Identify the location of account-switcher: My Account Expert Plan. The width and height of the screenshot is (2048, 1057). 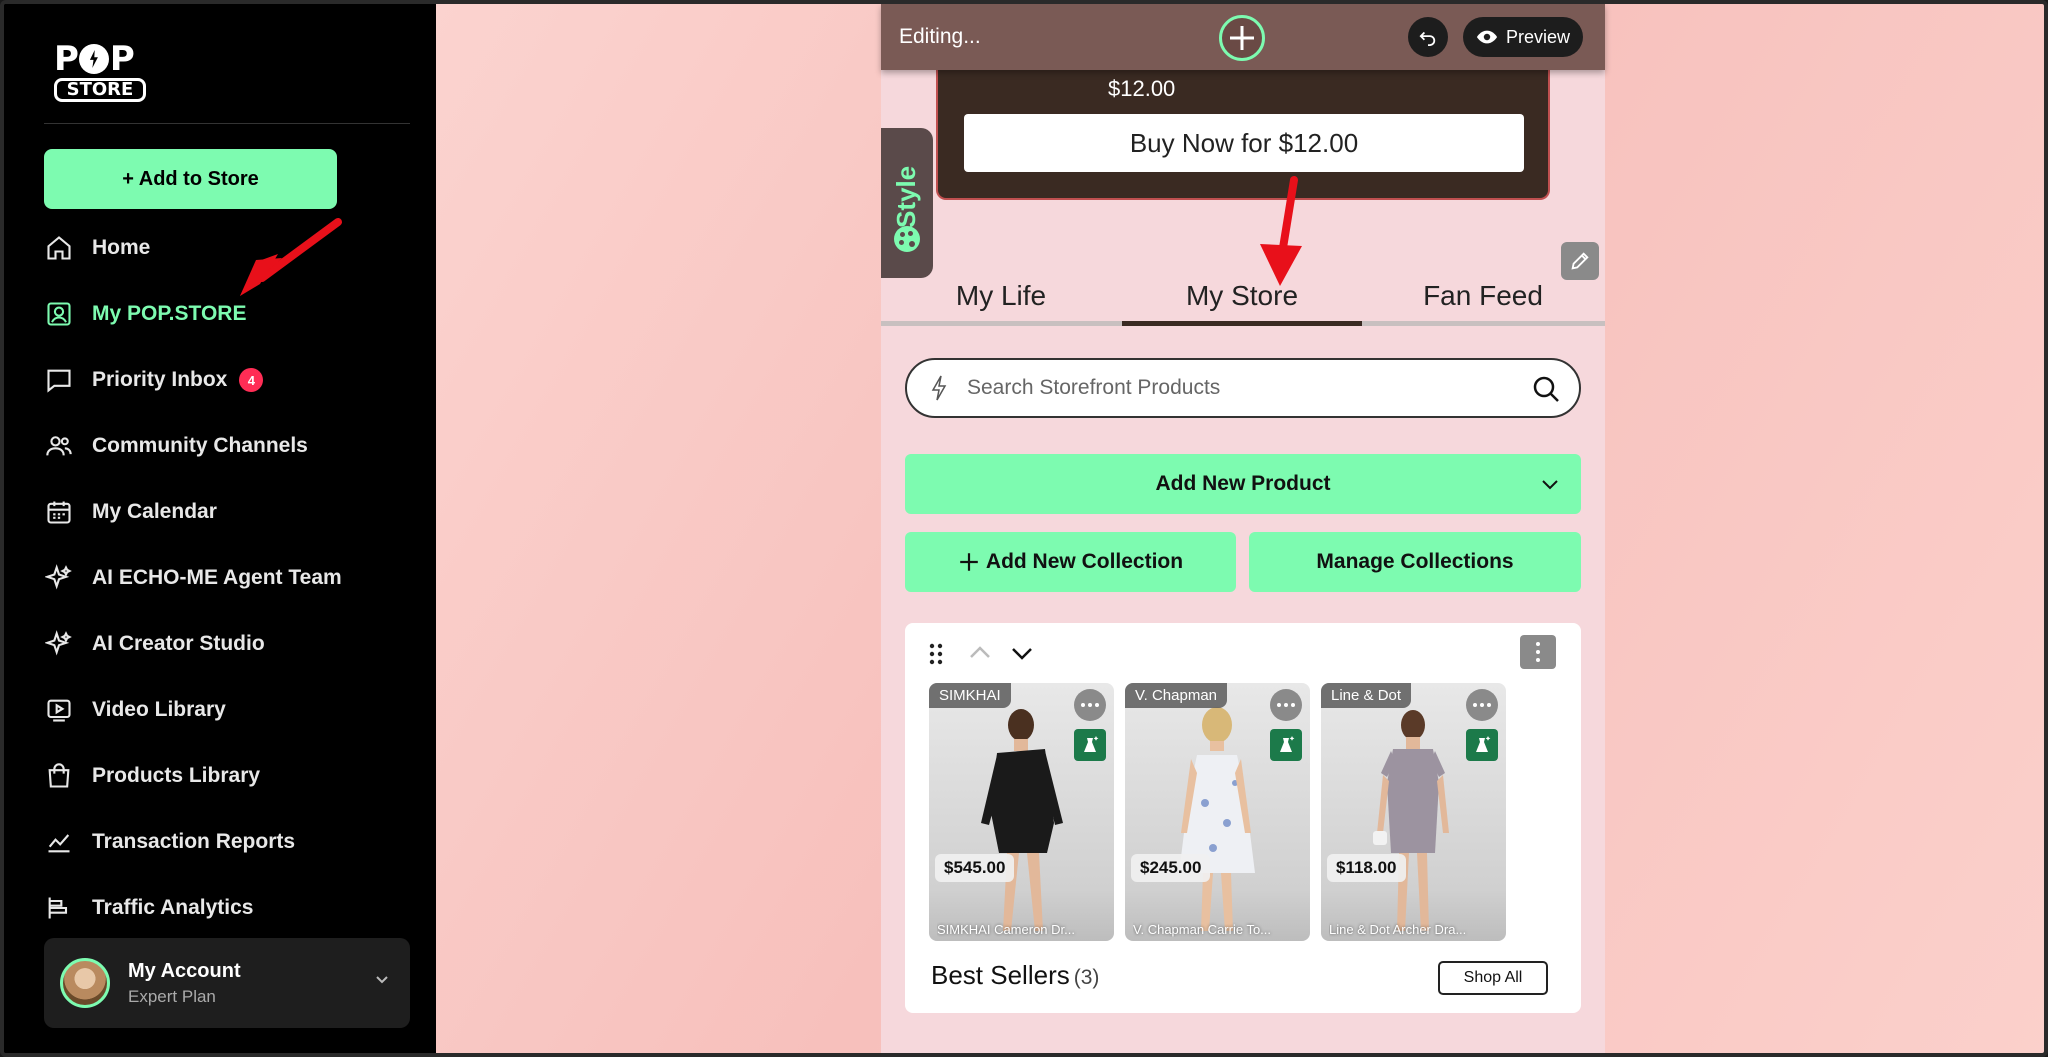
(227, 983).